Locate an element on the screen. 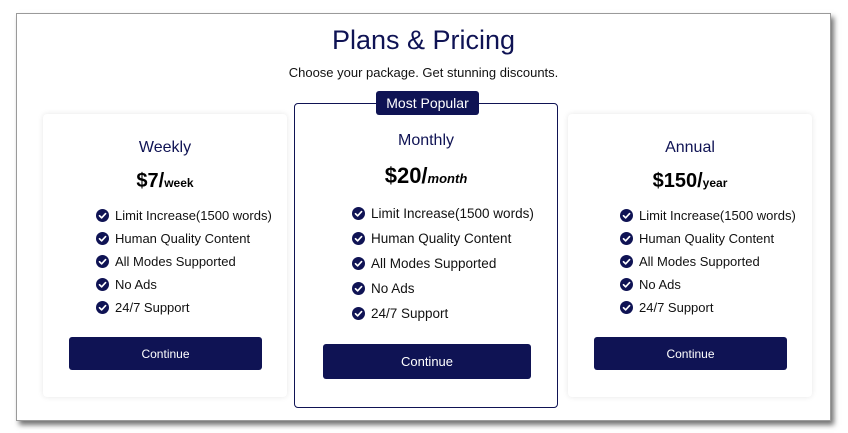  price-period: month is located at coordinates (447, 178).